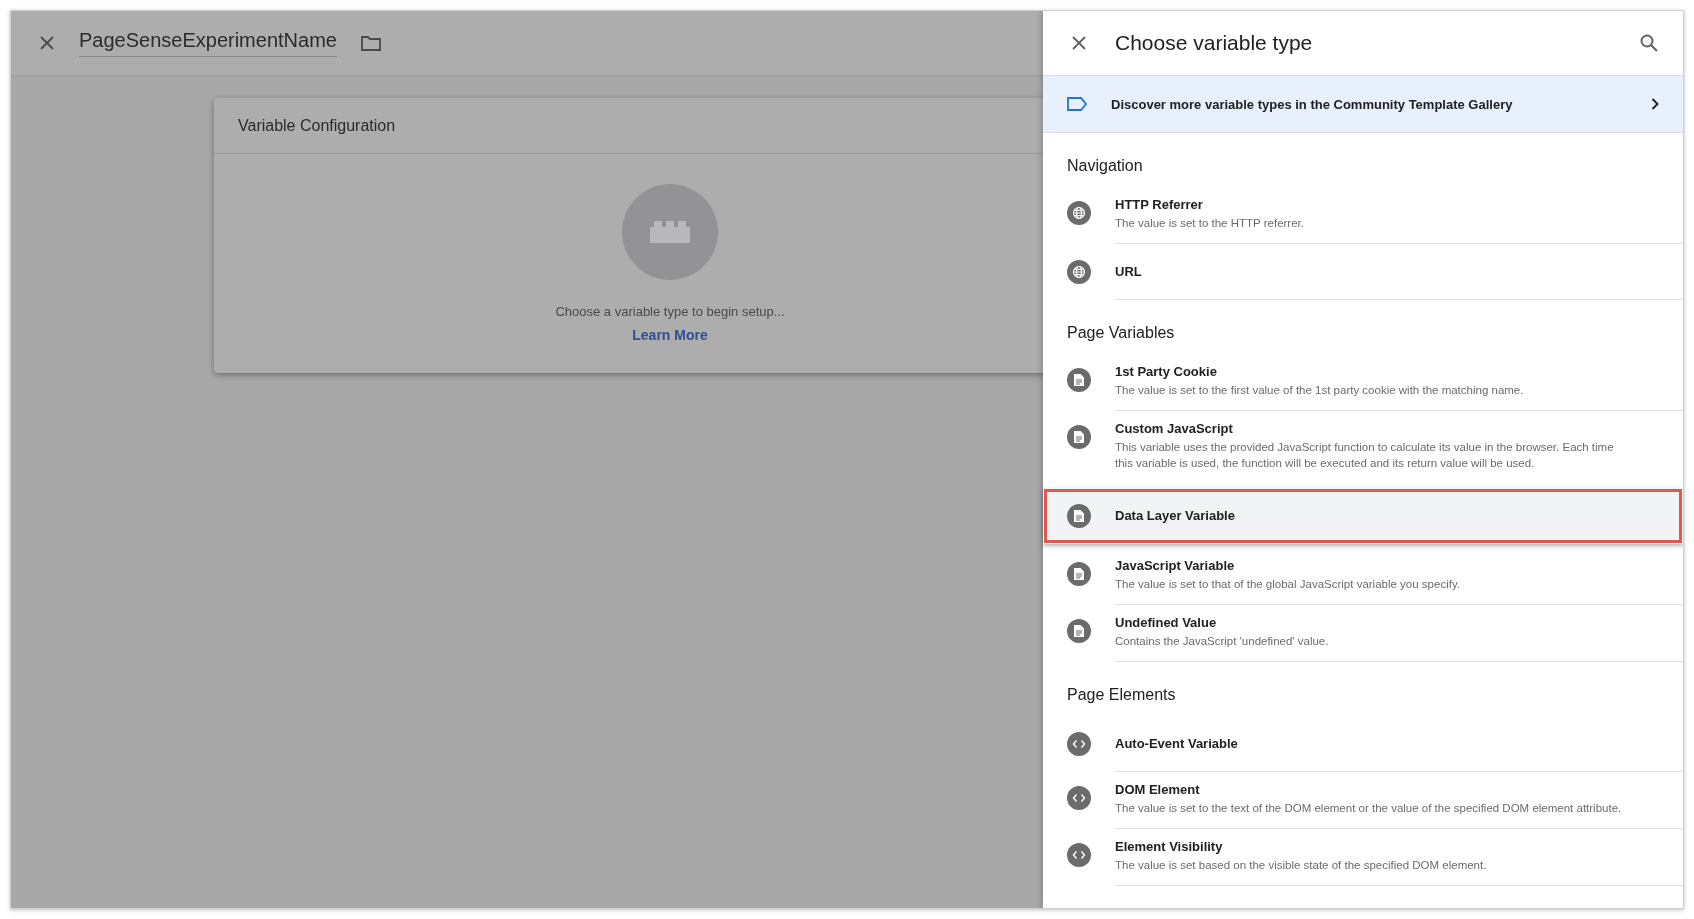 The image size is (1694, 919). I want to click on chevron-right-icon, so click(1655, 104).